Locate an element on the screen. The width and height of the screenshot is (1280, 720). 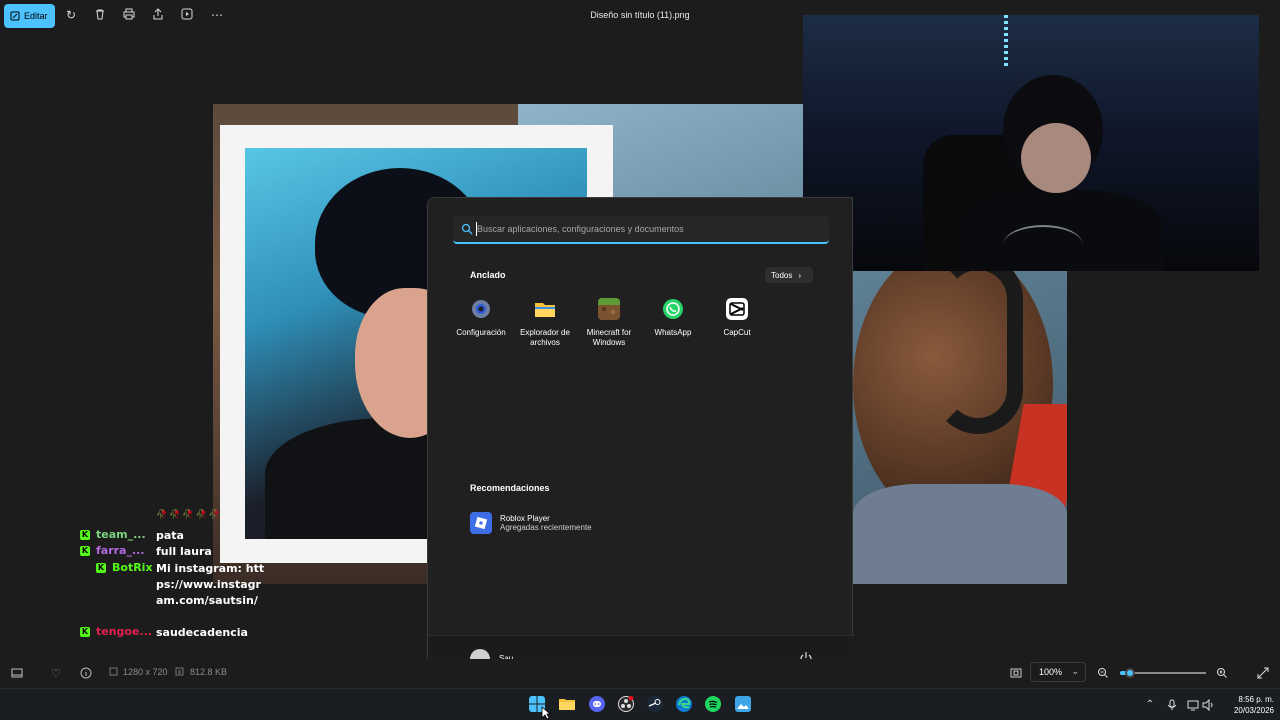
viewer-status-bar: ♡ 1280 x 720 812.8 KB 100% ⌄ is located at coordinates (640, 672).